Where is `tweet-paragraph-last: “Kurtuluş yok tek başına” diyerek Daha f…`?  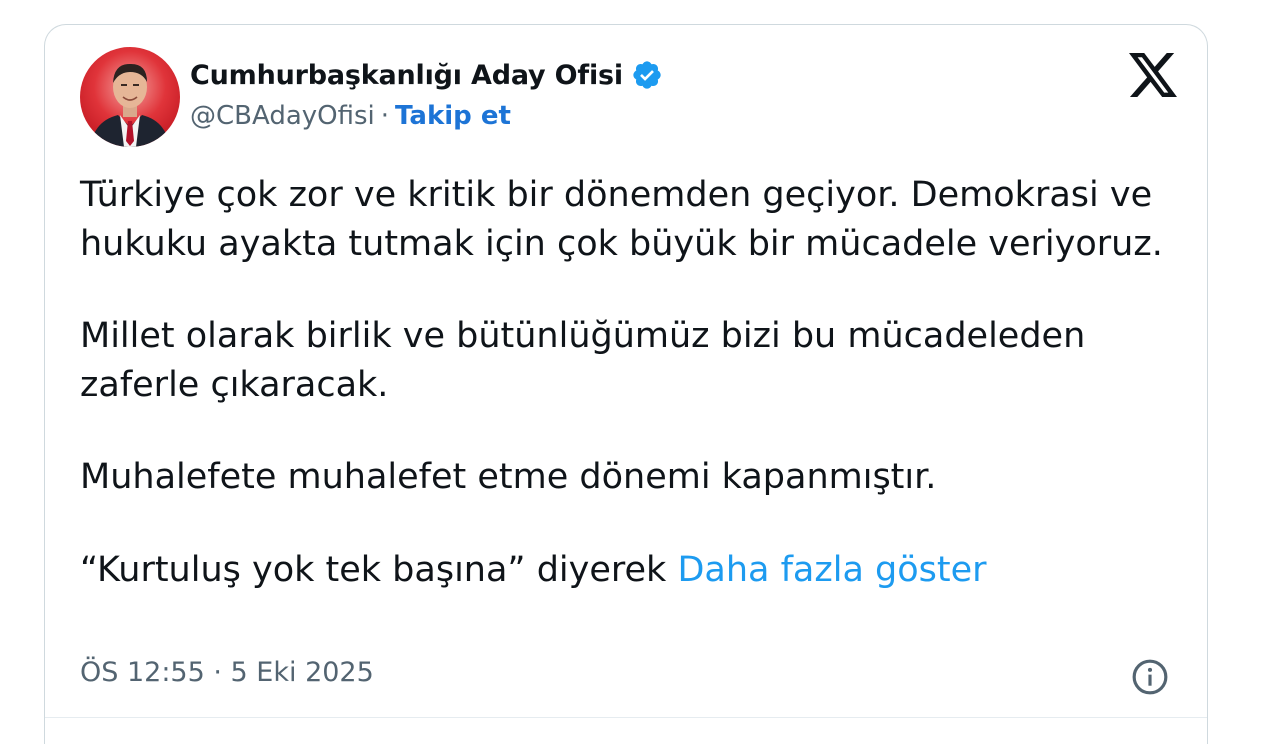
tweet-paragraph-last: “Kurtuluş yok tek başına” diyerek Daha f… is located at coordinates (635, 570).